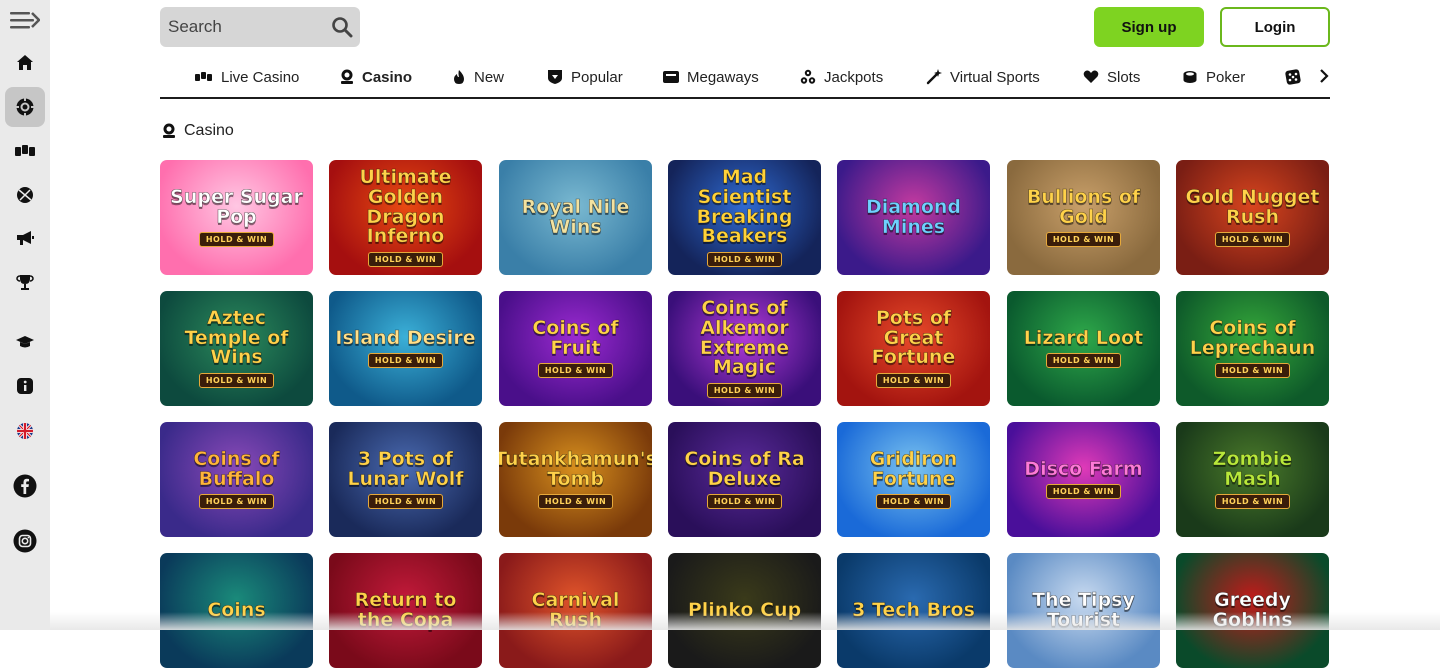  Describe the element at coordinates (1252, 217) in the screenshot. I see `game-tile: Gold Nugget Rush HOLD & WIN` at that location.